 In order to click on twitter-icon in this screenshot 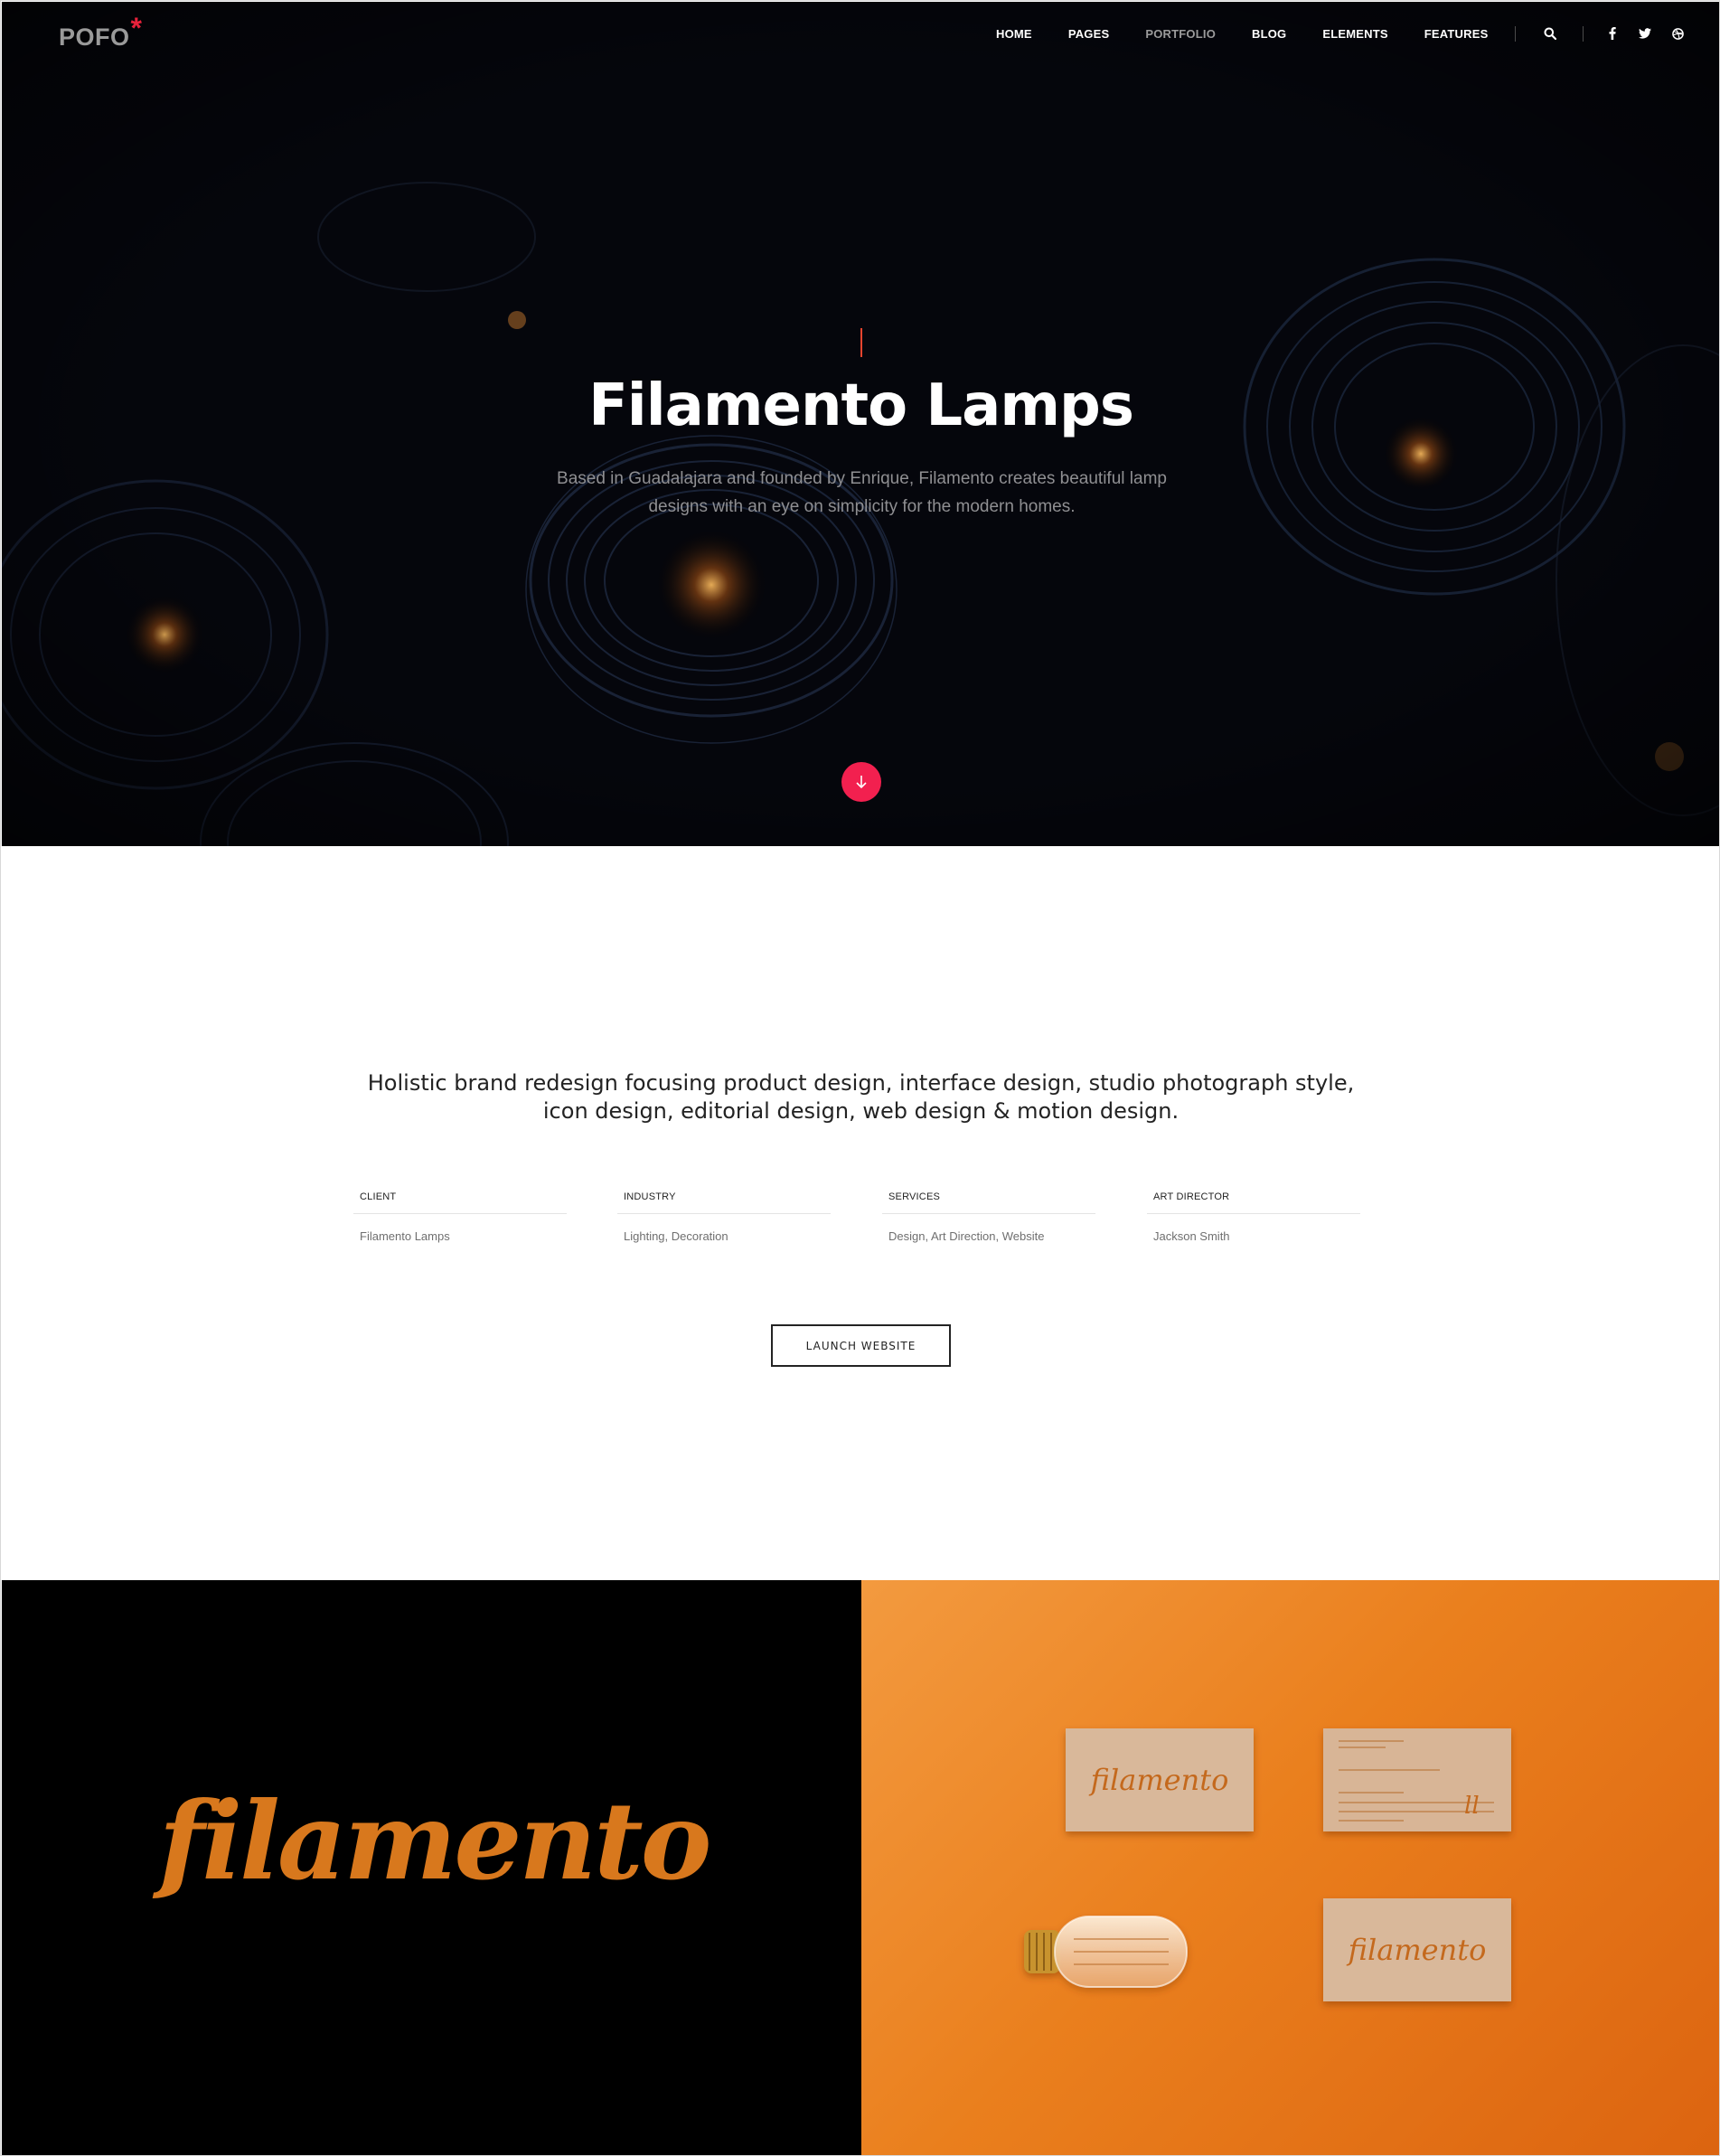, I will do `click(1645, 33)`.